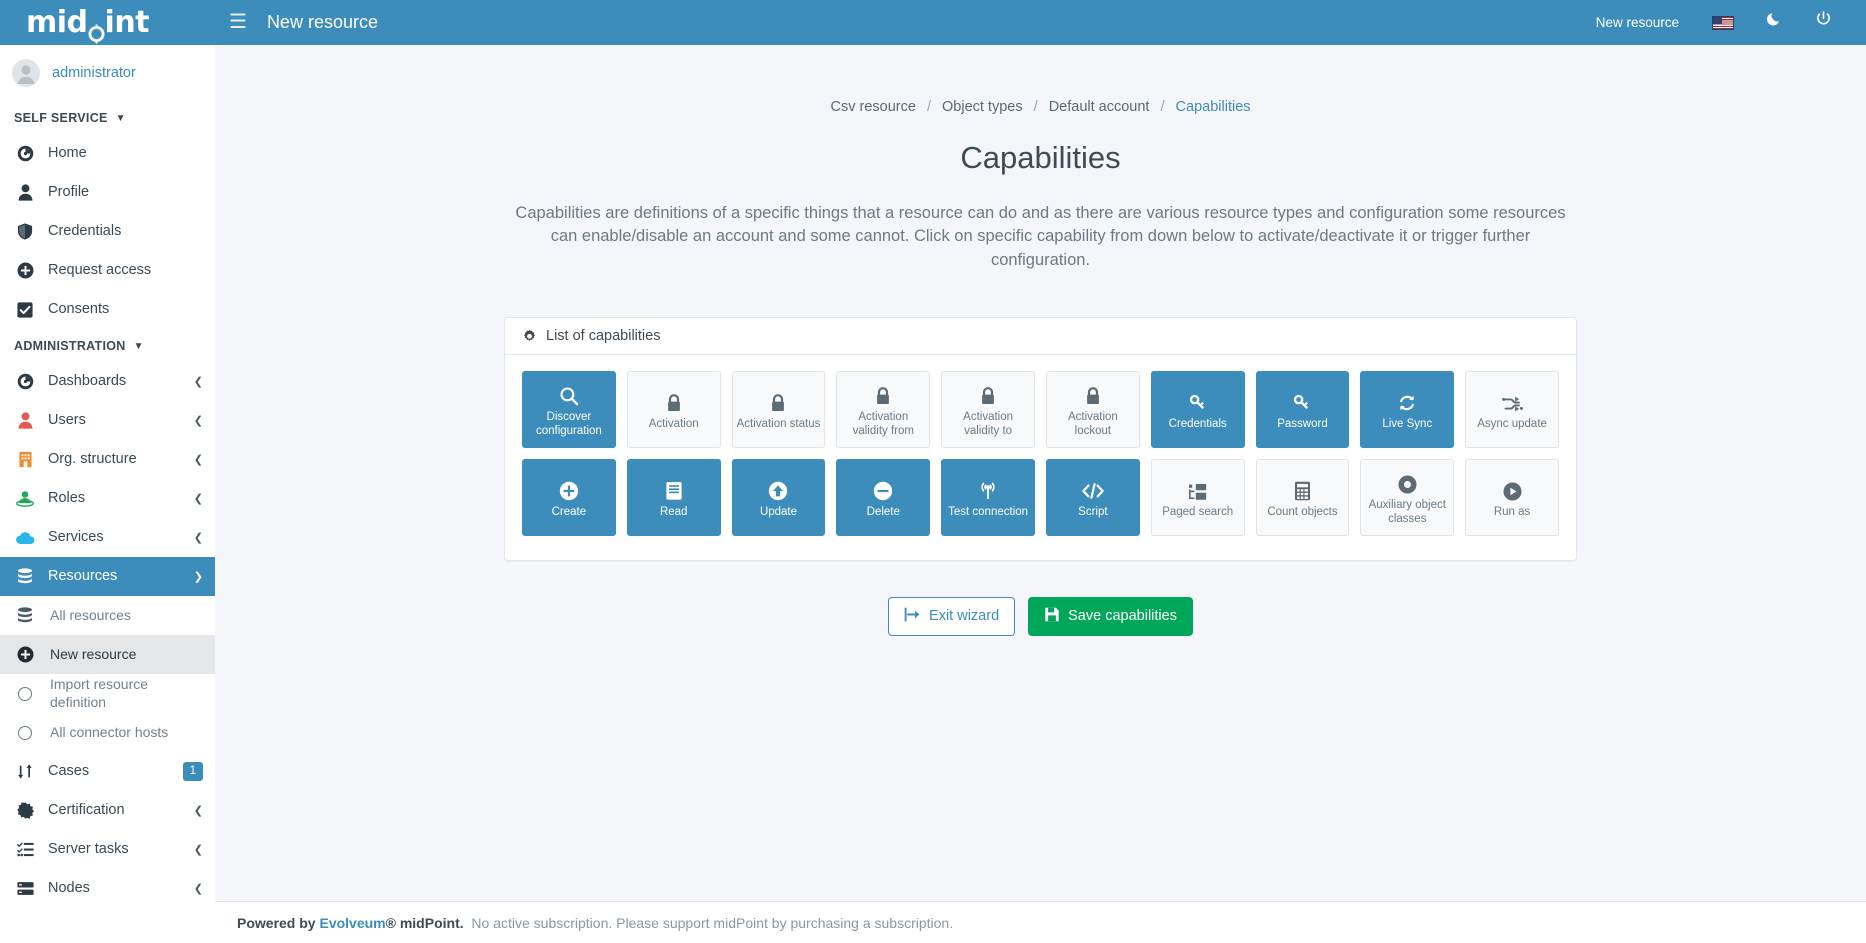 Image resolution: width=1866 pixels, height=943 pixels. What do you see at coordinates (94, 73) in the screenshot?
I see `user-name-label: administrator` at bounding box center [94, 73].